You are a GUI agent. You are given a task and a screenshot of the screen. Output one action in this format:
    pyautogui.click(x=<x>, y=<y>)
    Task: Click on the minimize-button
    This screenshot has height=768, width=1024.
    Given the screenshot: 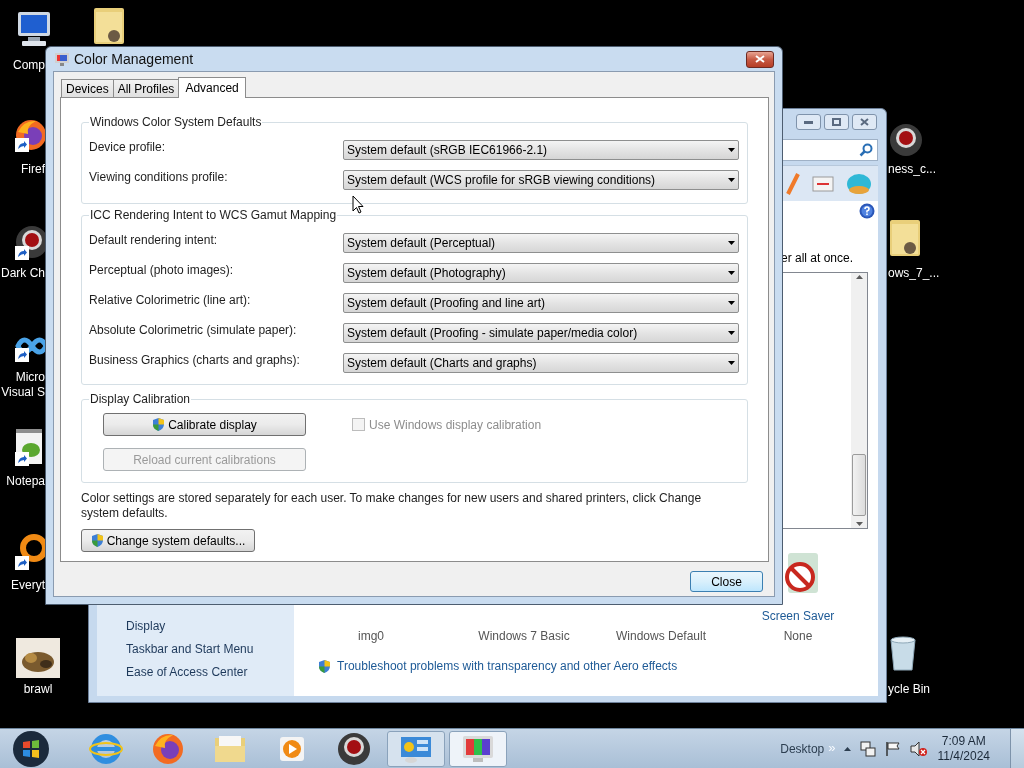 What is the action you would take?
    pyautogui.click(x=808, y=122)
    